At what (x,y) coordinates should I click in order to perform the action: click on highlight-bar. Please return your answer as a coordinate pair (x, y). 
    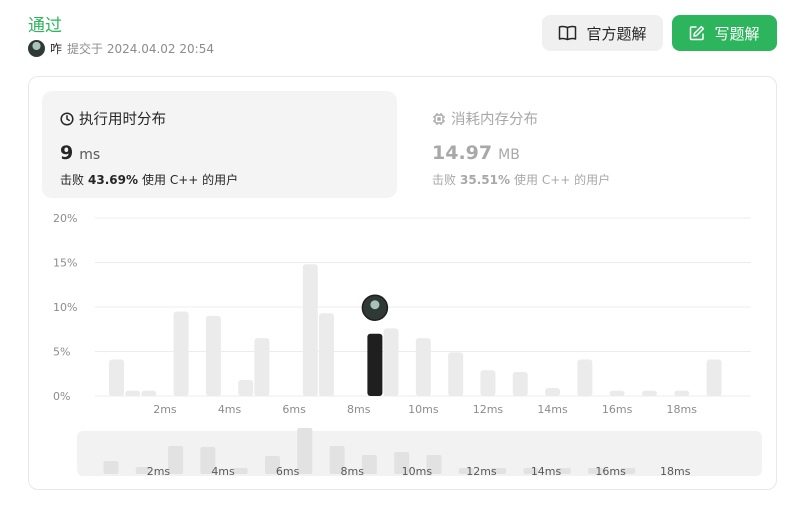
    Looking at the image, I should click on (375, 364).